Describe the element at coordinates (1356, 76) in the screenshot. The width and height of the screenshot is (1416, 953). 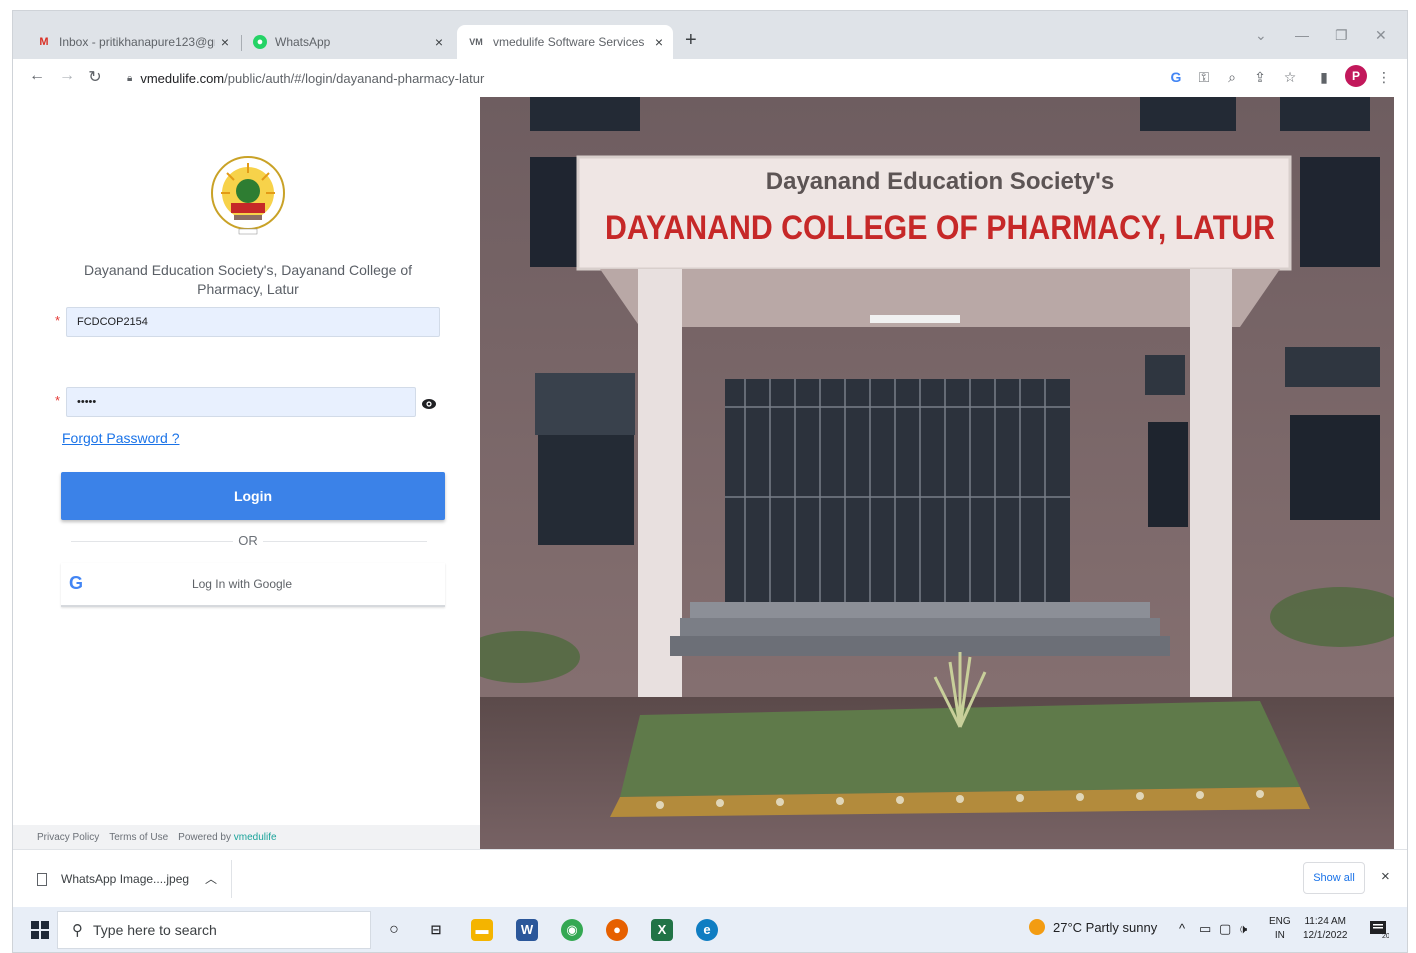
I see `profile-avatar: P` at that location.